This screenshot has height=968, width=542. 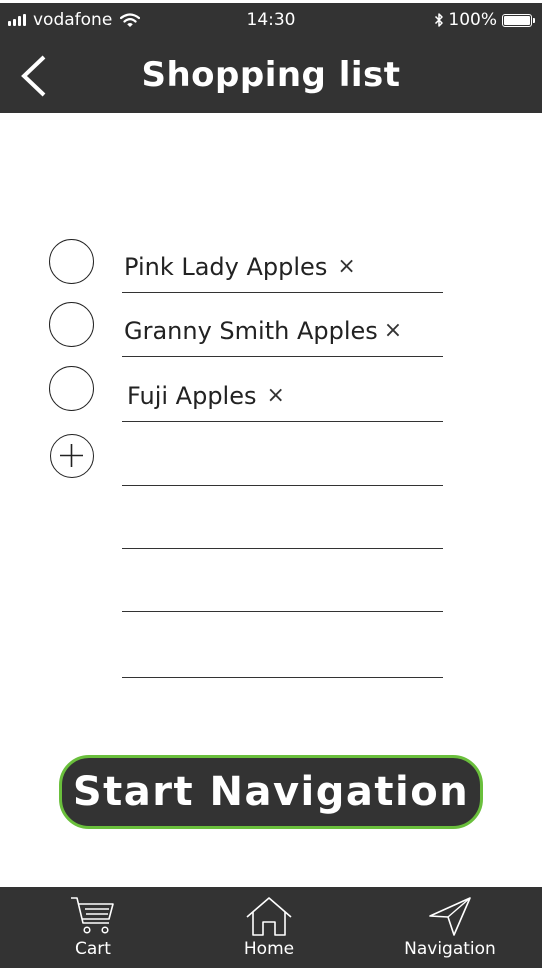 I want to click on start-navigation-label: Start Navigation, so click(x=271, y=792).